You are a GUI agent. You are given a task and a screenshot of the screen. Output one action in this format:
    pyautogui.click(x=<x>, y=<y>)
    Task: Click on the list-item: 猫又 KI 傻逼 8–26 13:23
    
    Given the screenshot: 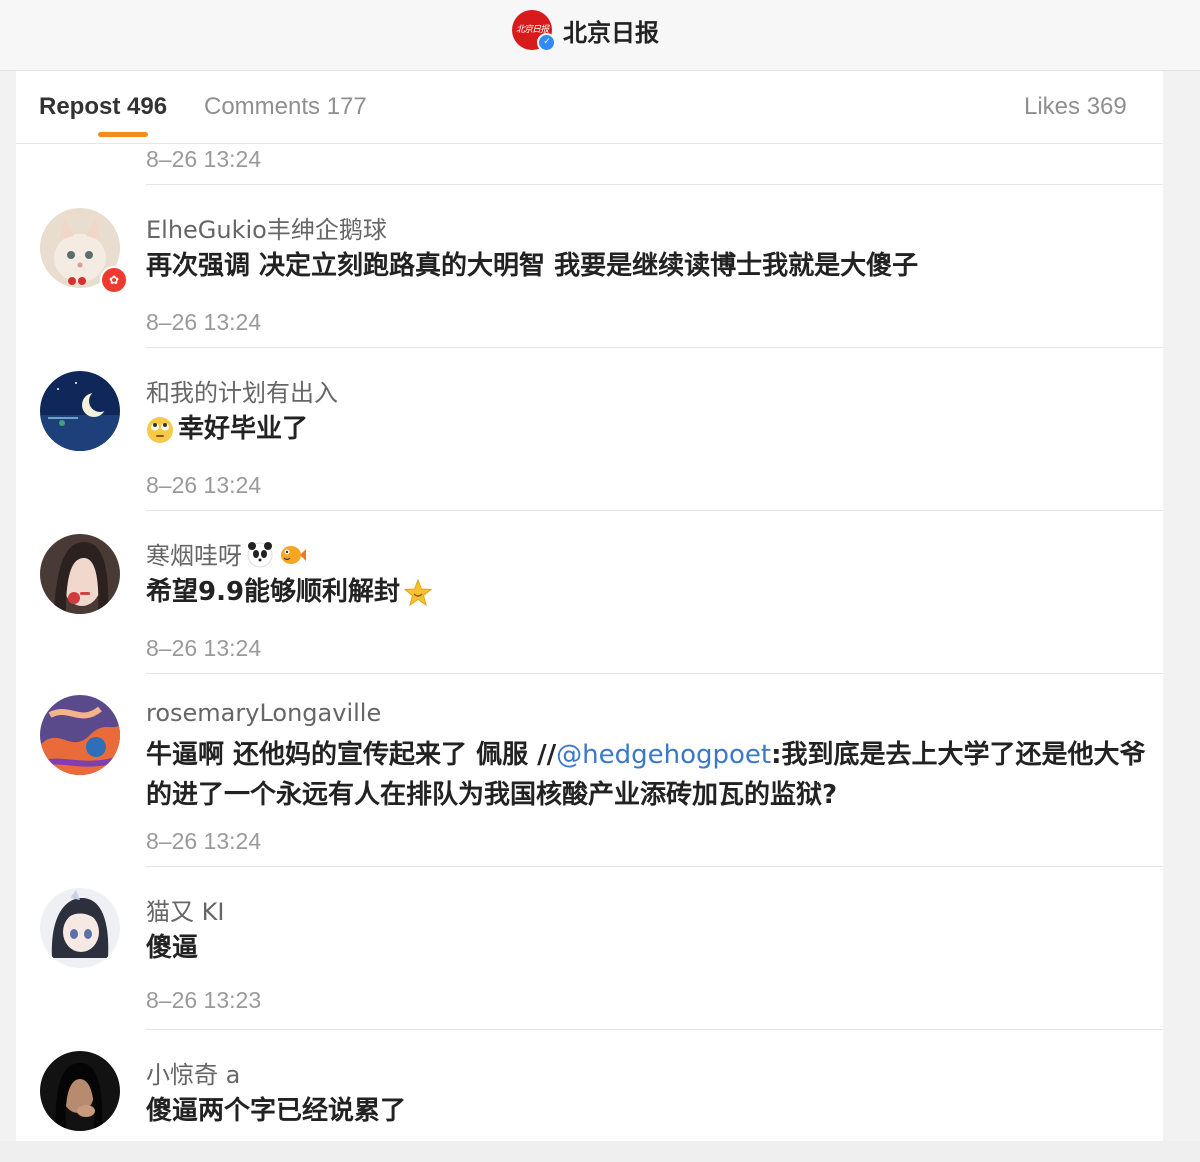 What is the action you would take?
    pyautogui.click(x=589, y=949)
    